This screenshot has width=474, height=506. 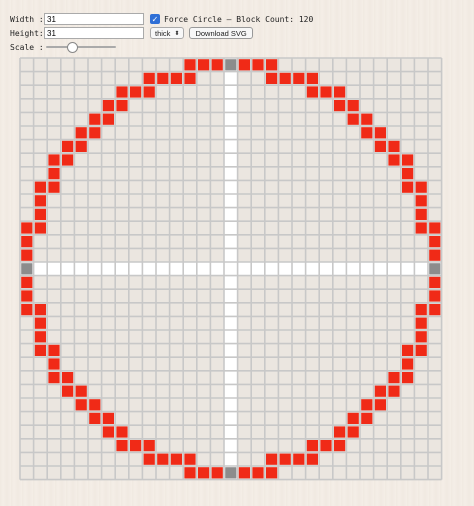 I want to click on horizontal-axis-band, so click(x=231, y=269).